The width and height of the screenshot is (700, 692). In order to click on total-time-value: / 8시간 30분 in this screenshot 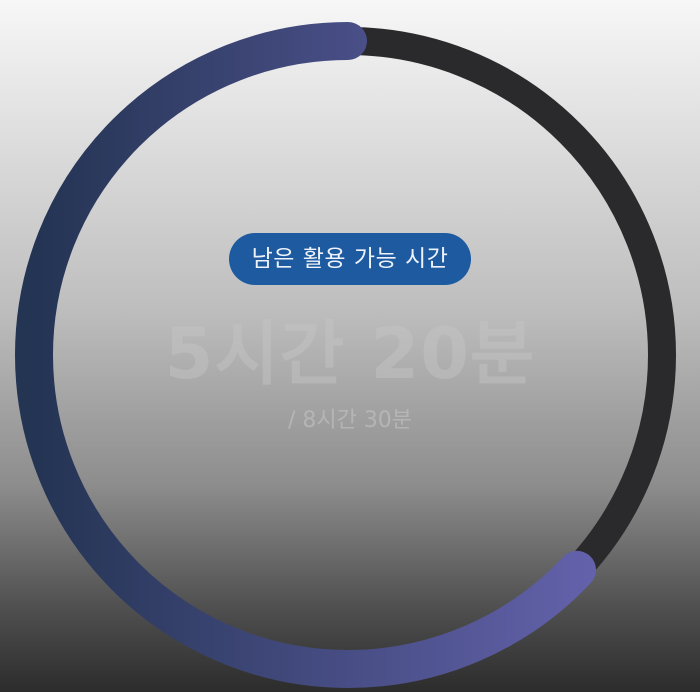, I will do `click(350, 420)`.